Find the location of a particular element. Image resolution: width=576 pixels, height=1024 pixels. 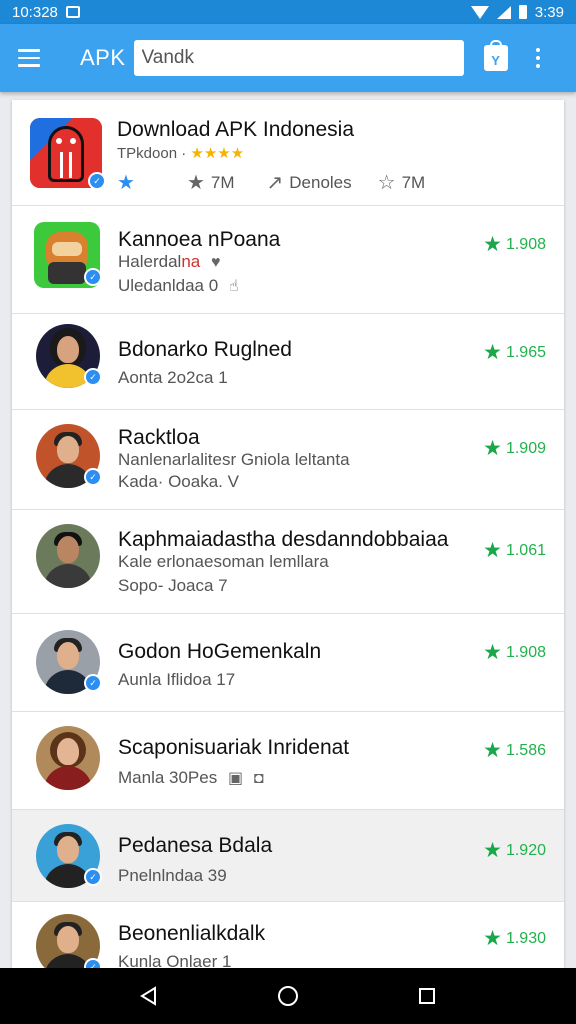

rating-value: 1.920 is located at coordinates (525, 850).